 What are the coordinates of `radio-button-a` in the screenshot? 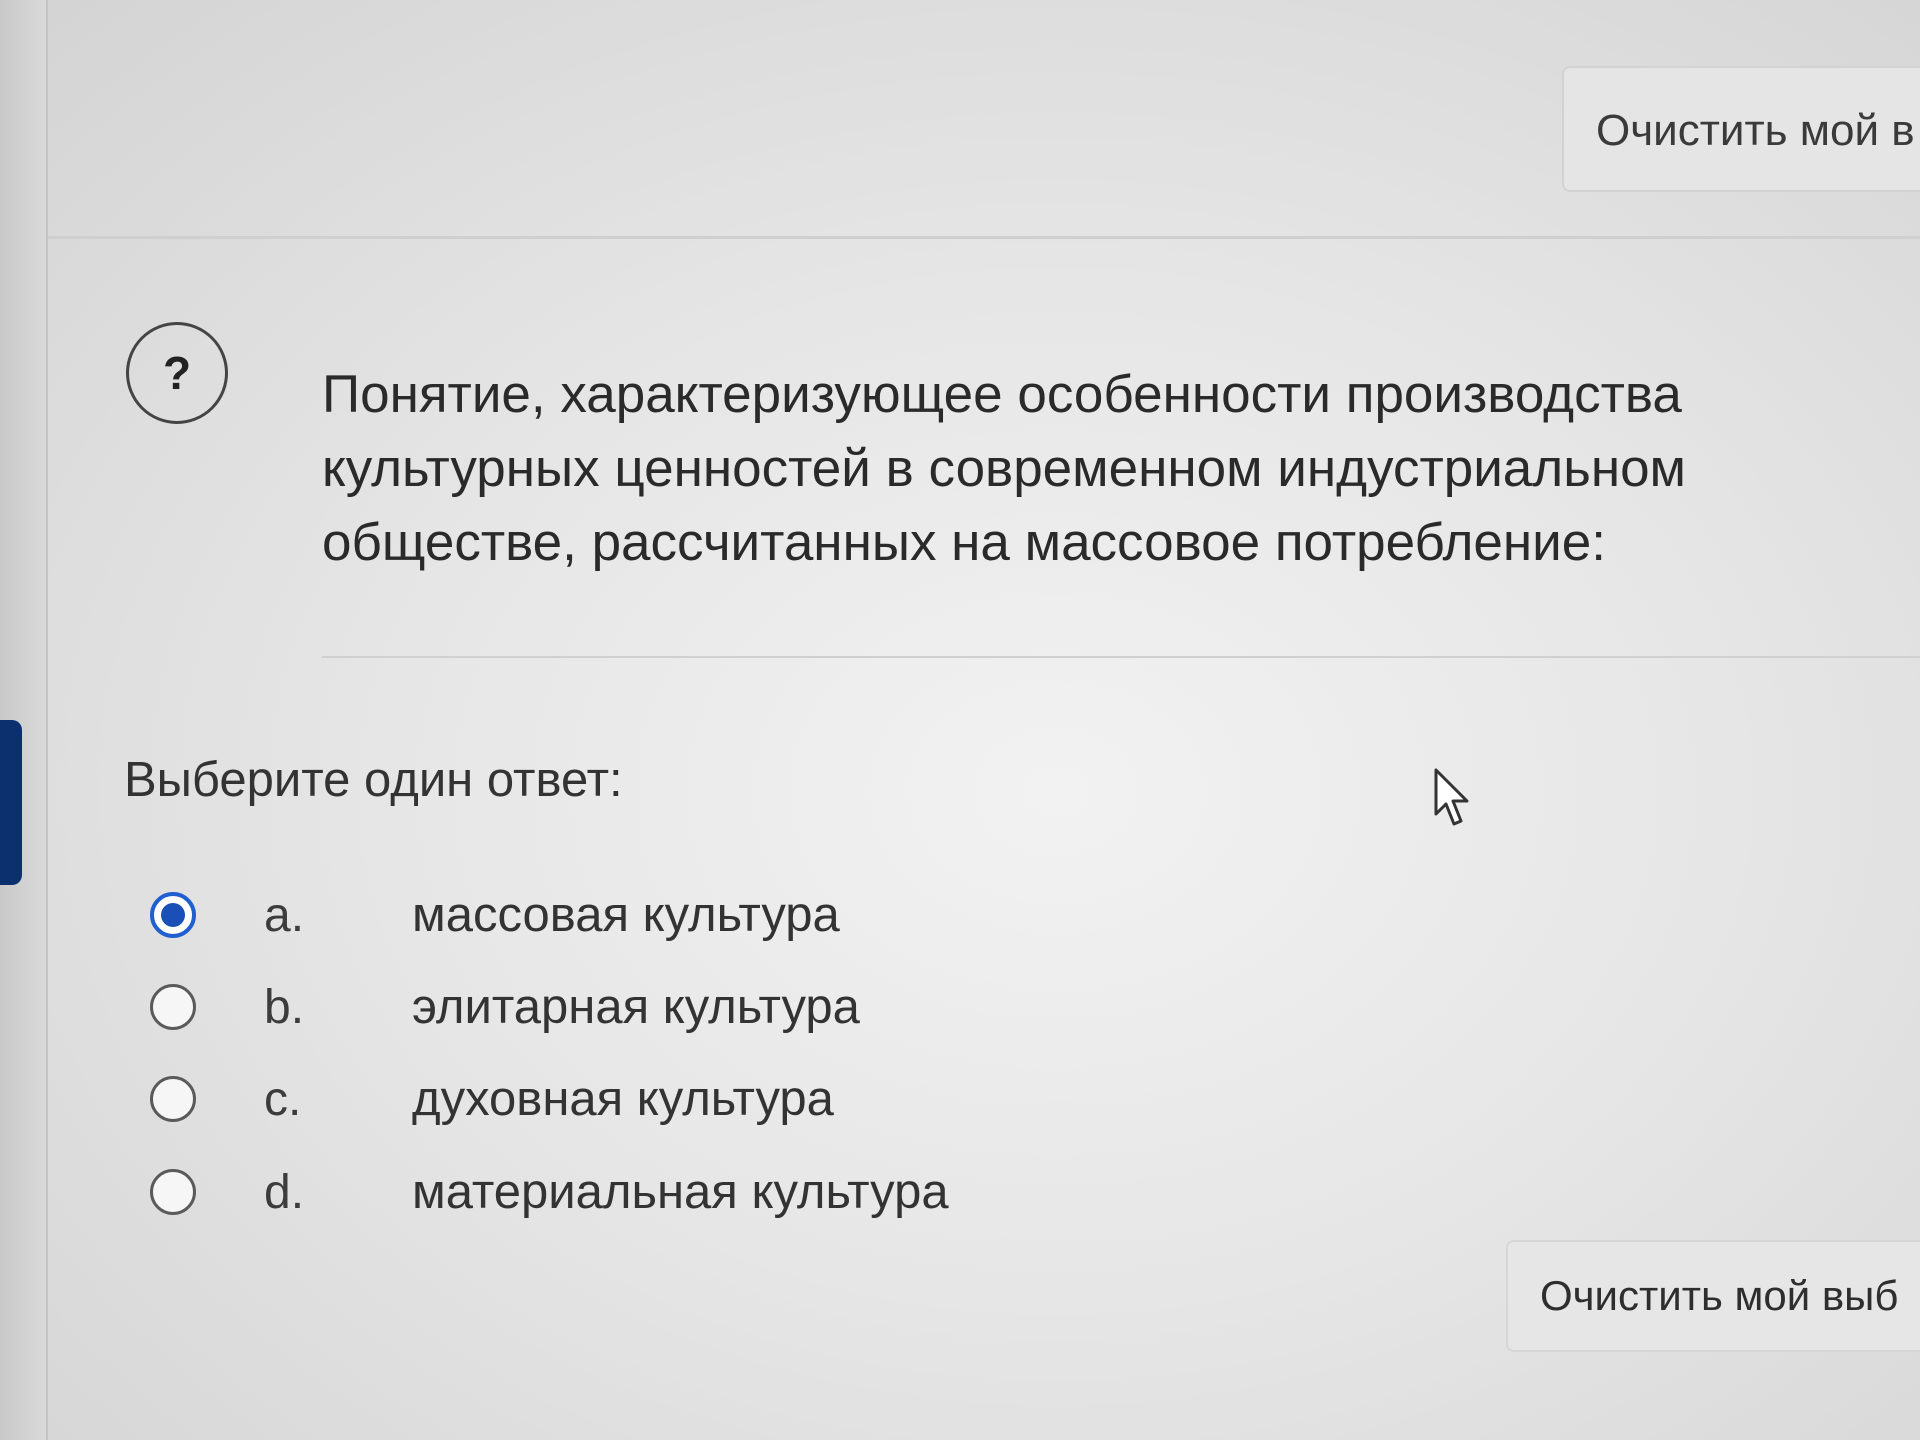 It's located at (173, 915).